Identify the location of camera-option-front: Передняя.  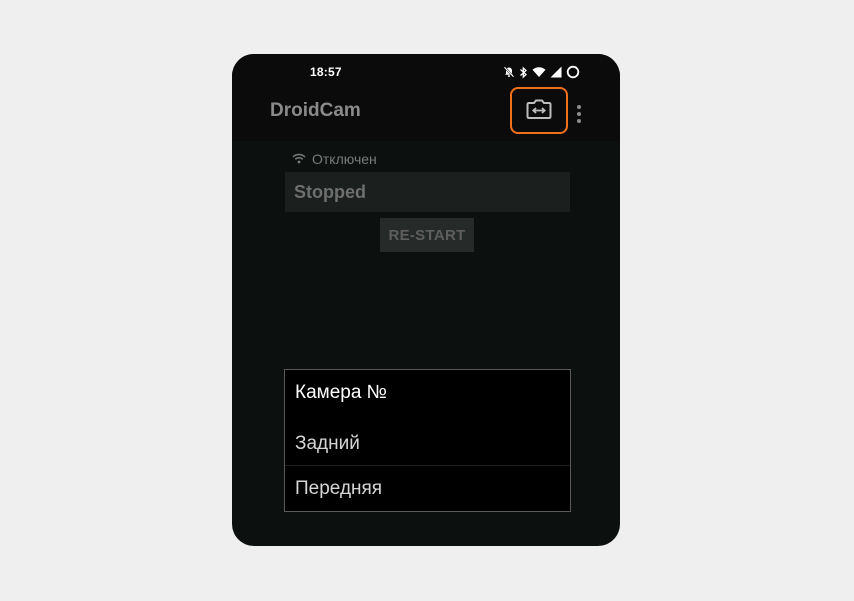
(427, 489).